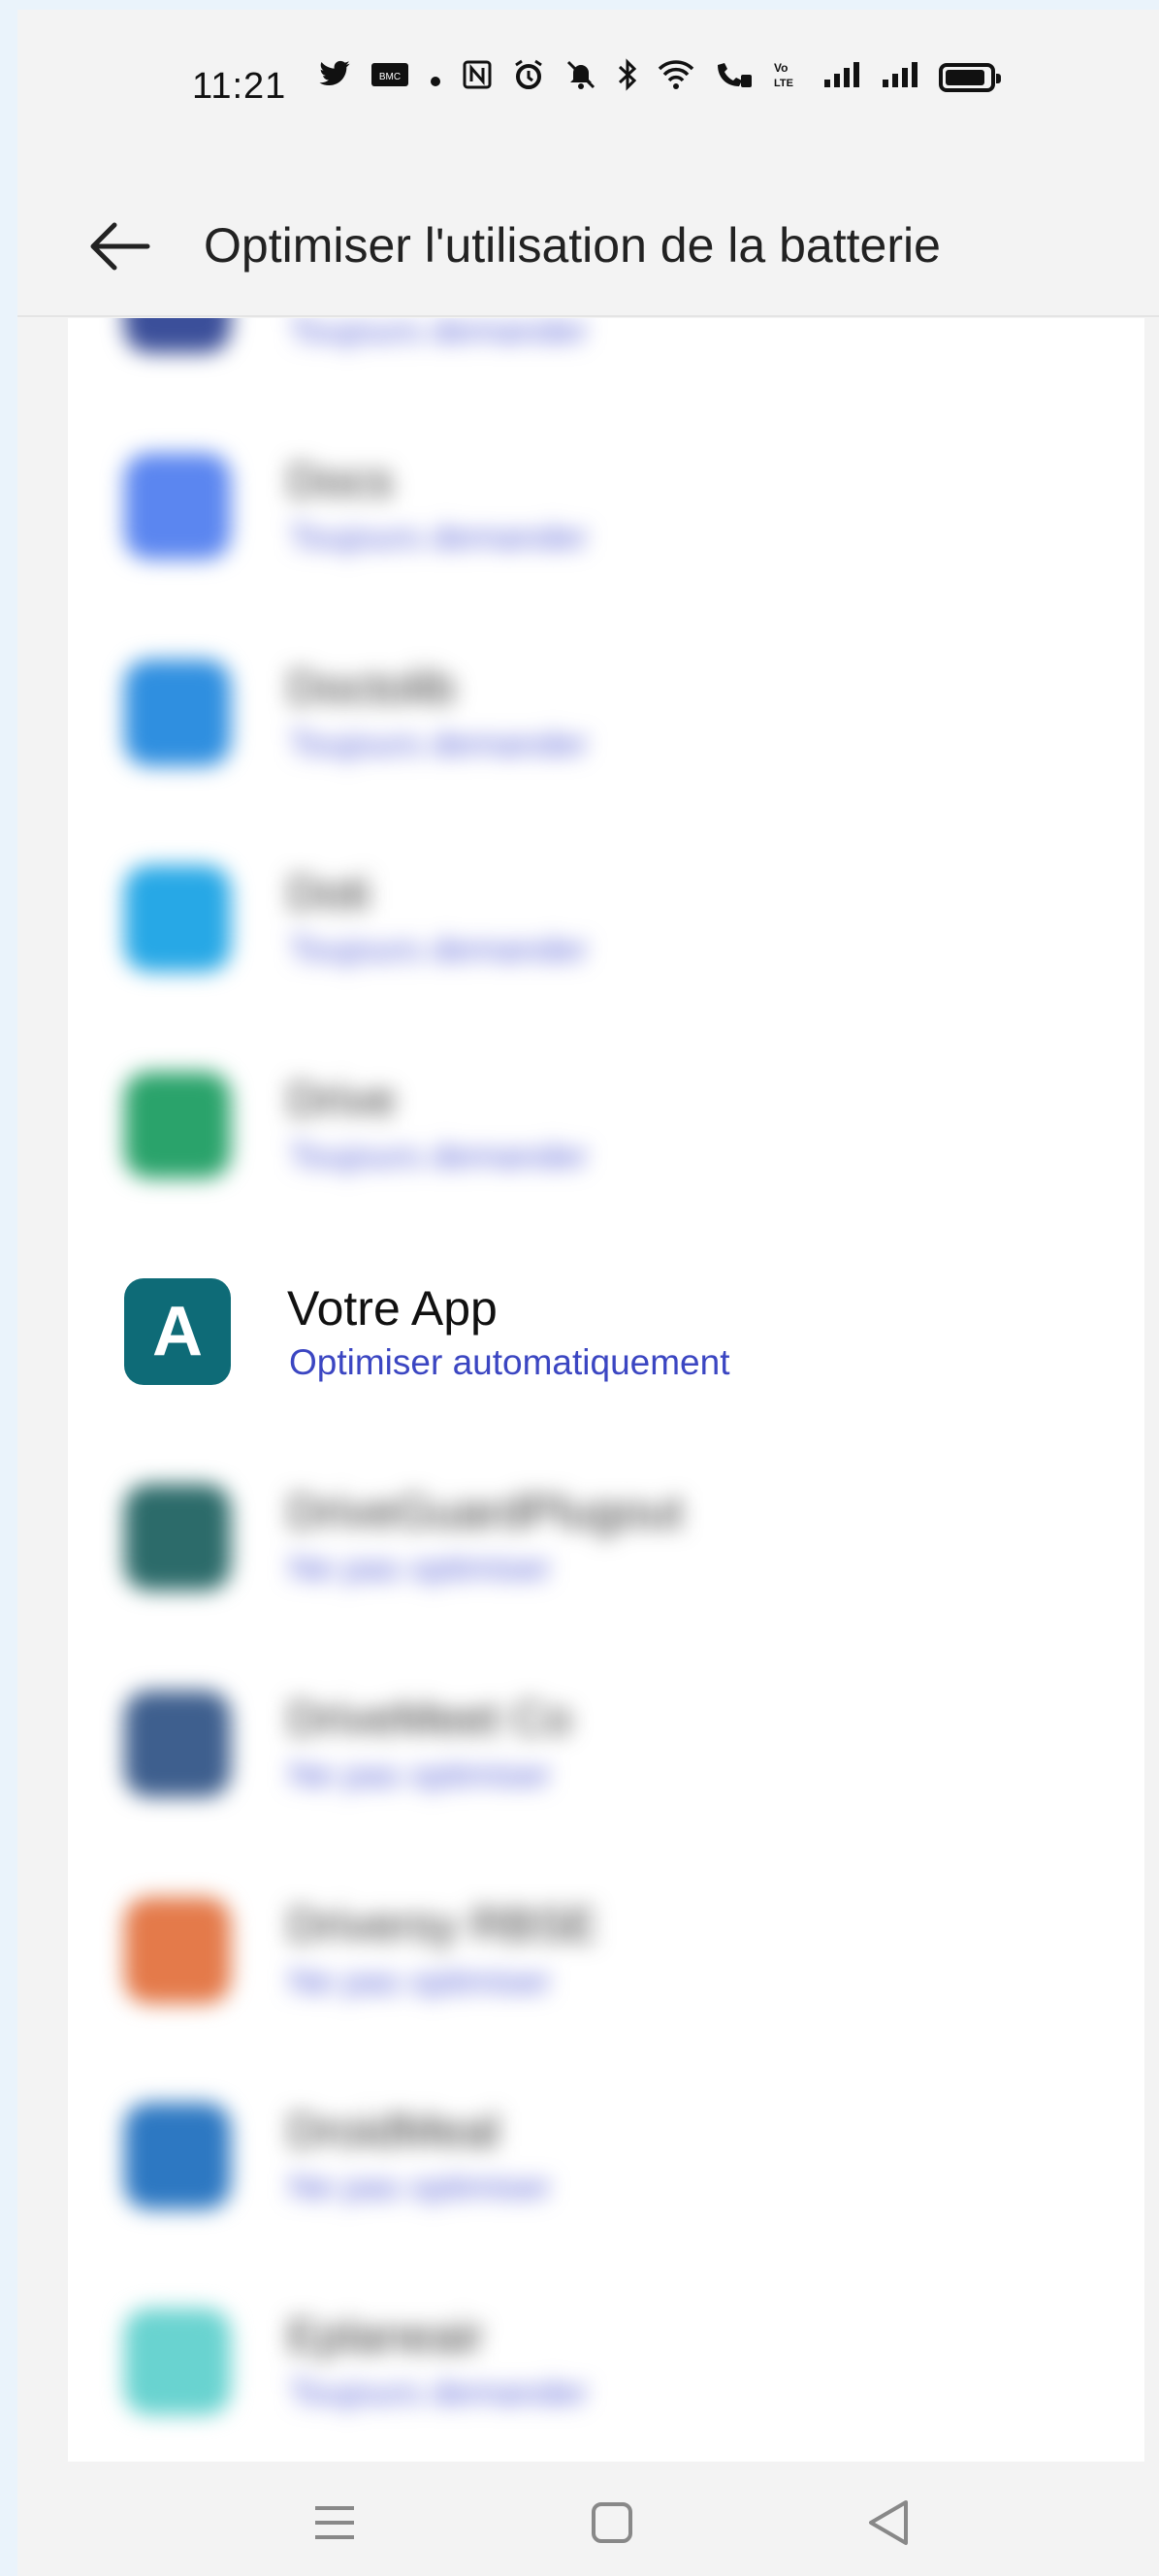 The width and height of the screenshot is (1159, 2576). What do you see at coordinates (606, 1959) in the screenshot?
I see `app-list-item: Driversy RBSE Ne pas optimiser` at bounding box center [606, 1959].